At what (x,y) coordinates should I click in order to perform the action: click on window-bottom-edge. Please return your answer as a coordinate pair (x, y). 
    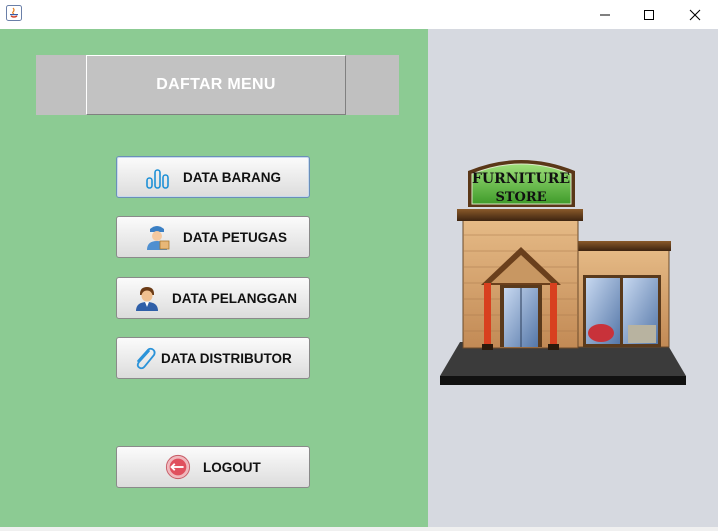
    Looking at the image, I should click on (359, 529).